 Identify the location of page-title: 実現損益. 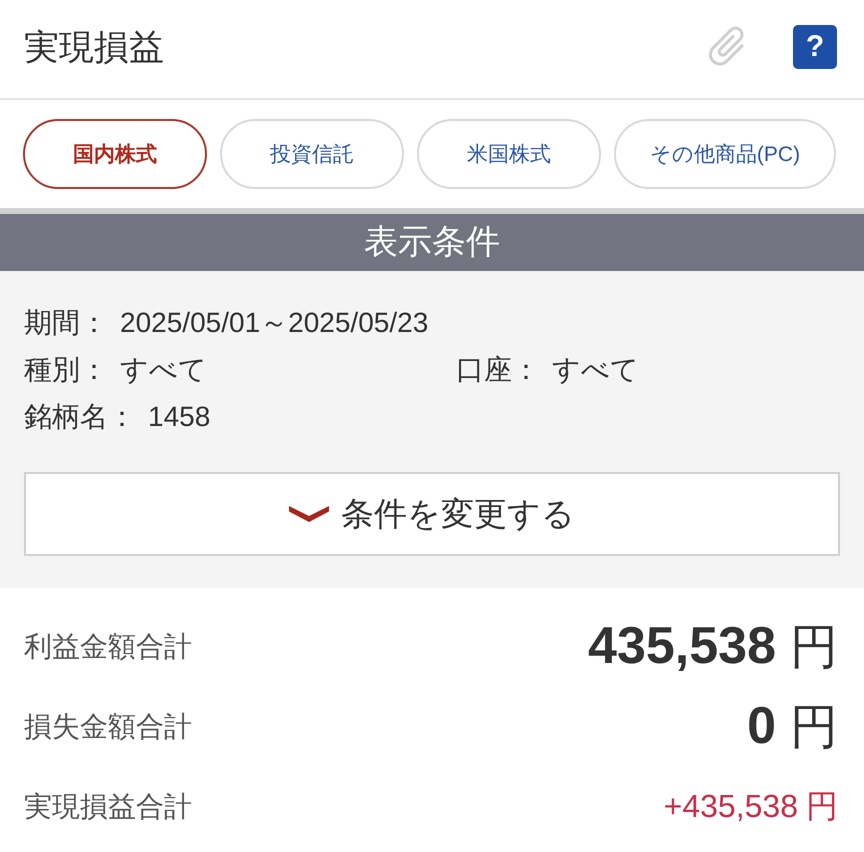
(94, 47).